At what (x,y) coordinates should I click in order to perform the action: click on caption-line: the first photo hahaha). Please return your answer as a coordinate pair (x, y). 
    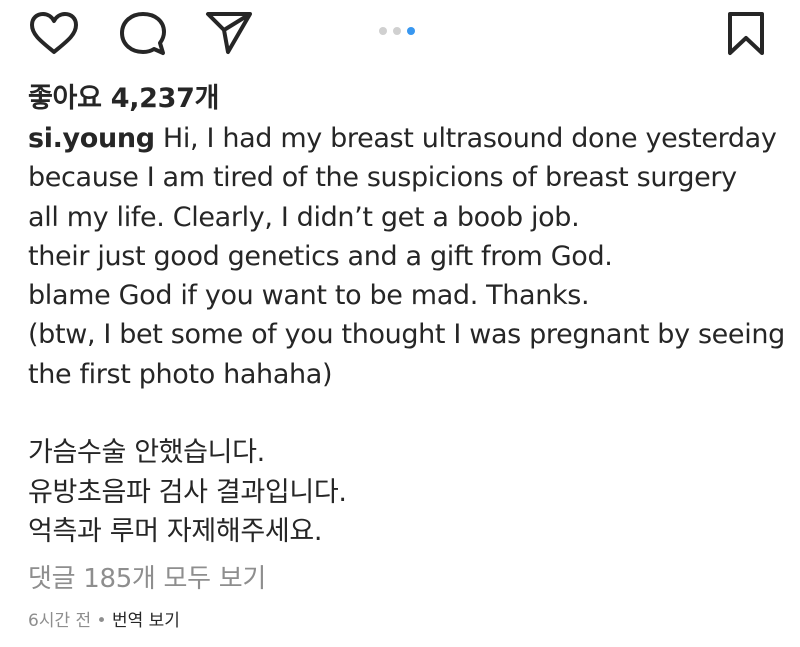
    Looking at the image, I should click on (180, 374).